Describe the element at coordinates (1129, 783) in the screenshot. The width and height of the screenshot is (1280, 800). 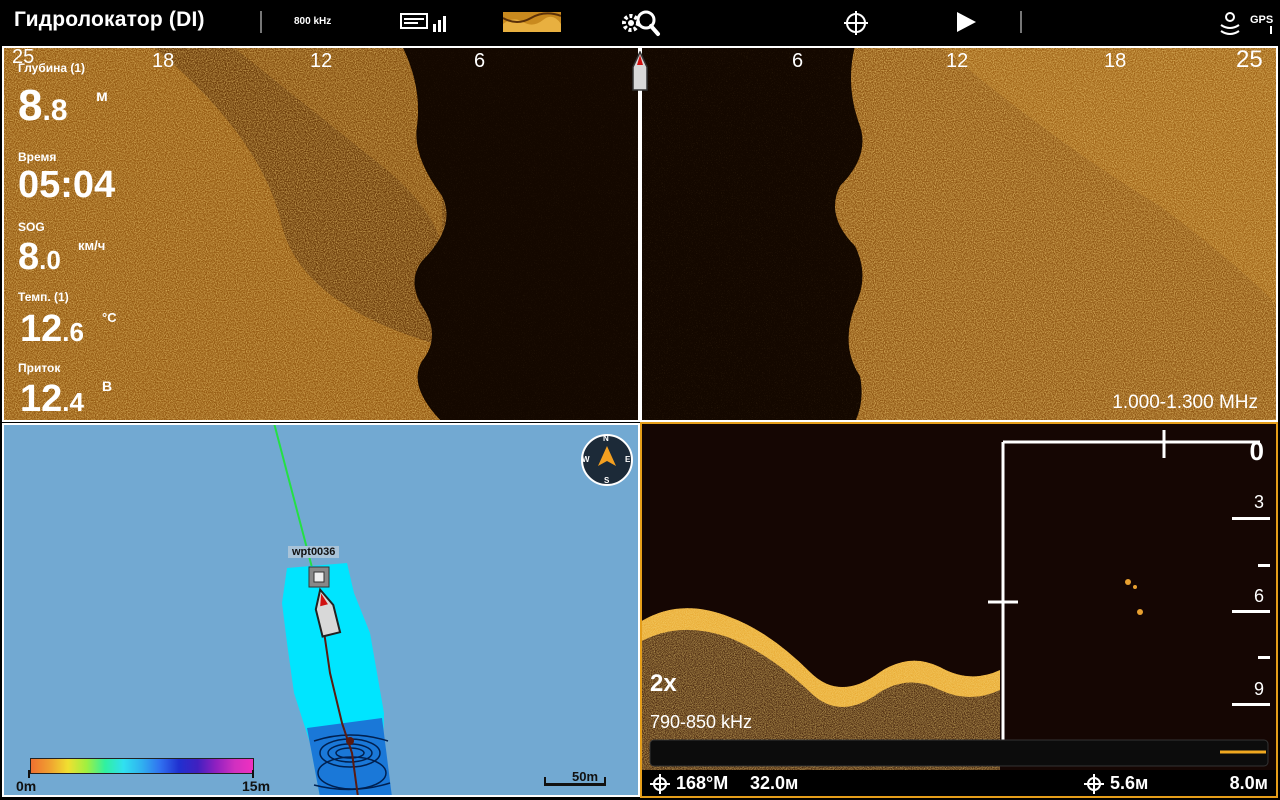
I see `cursor-depth: 5.6м` at that location.